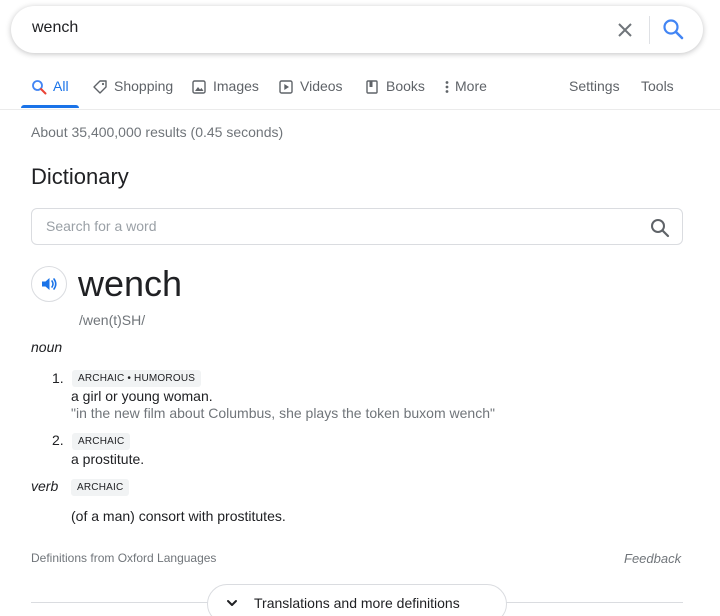 The height and width of the screenshot is (616, 720). What do you see at coordinates (649, 30) in the screenshot?
I see `search-divider` at bounding box center [649, 30].